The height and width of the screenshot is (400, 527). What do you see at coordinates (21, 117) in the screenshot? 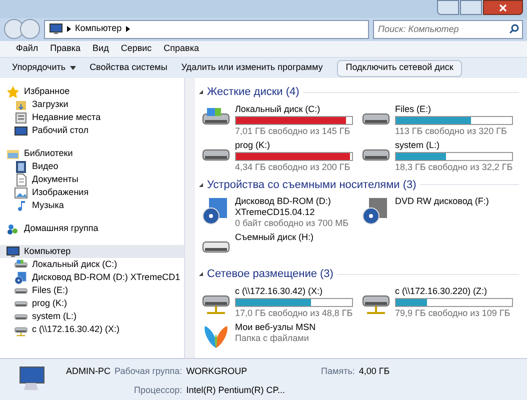
I see `recent-places-icon` at bounding box center [21, 117].